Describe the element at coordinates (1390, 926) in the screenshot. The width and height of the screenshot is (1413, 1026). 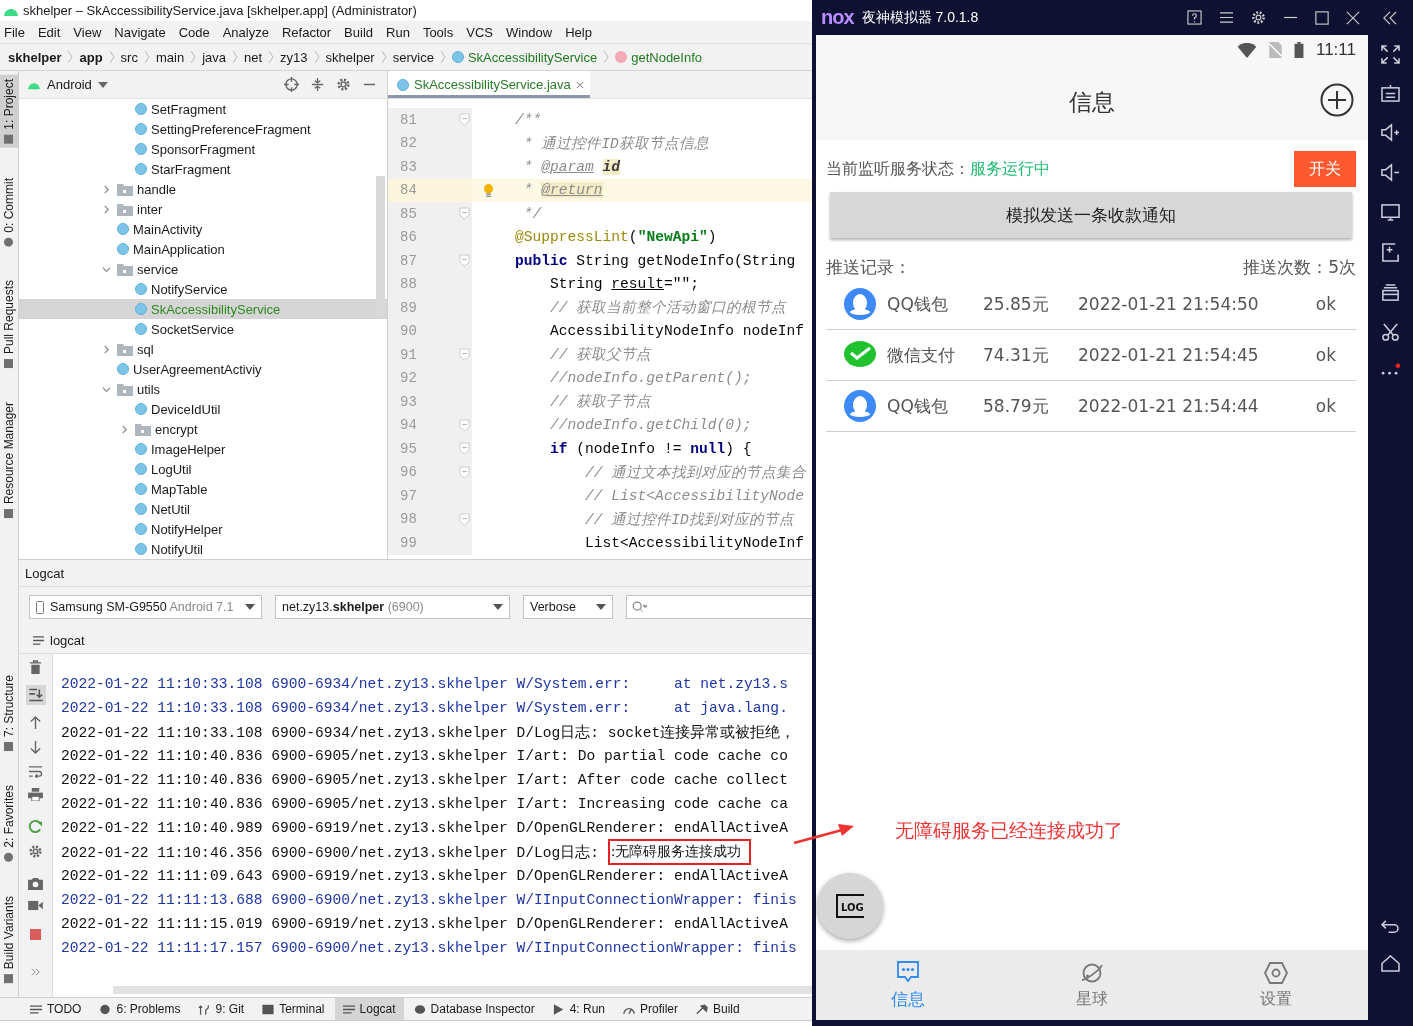
I see `back-icon` at that location.